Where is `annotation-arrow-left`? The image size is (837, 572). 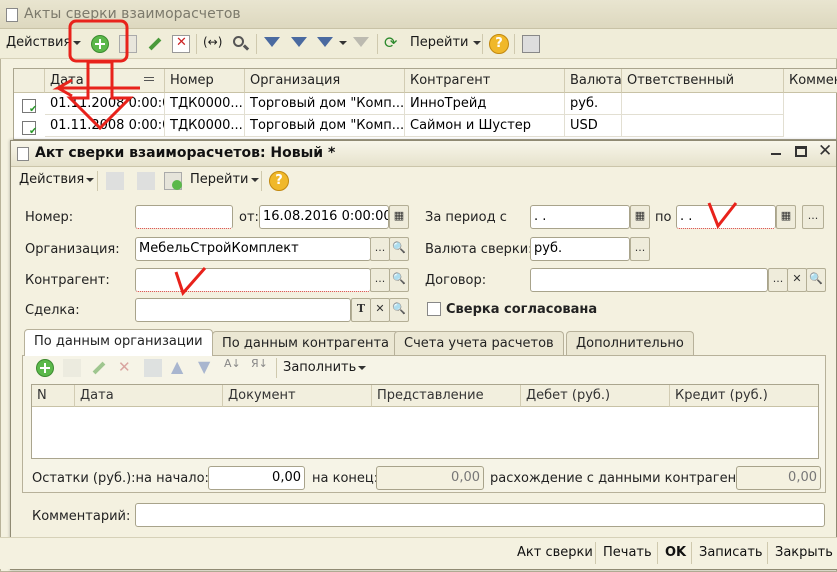 annotation-arrow-left is located at coordinates (96, 88).